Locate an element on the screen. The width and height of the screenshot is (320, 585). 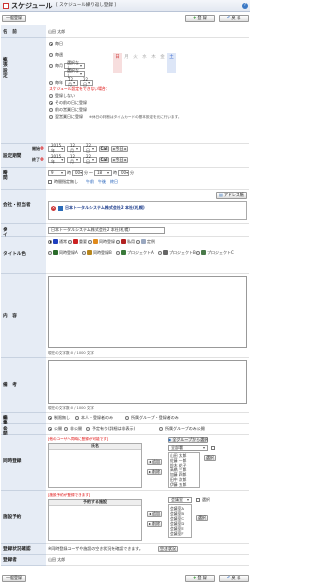
start-month-select: 12月 is located at coordinates (74, 148).